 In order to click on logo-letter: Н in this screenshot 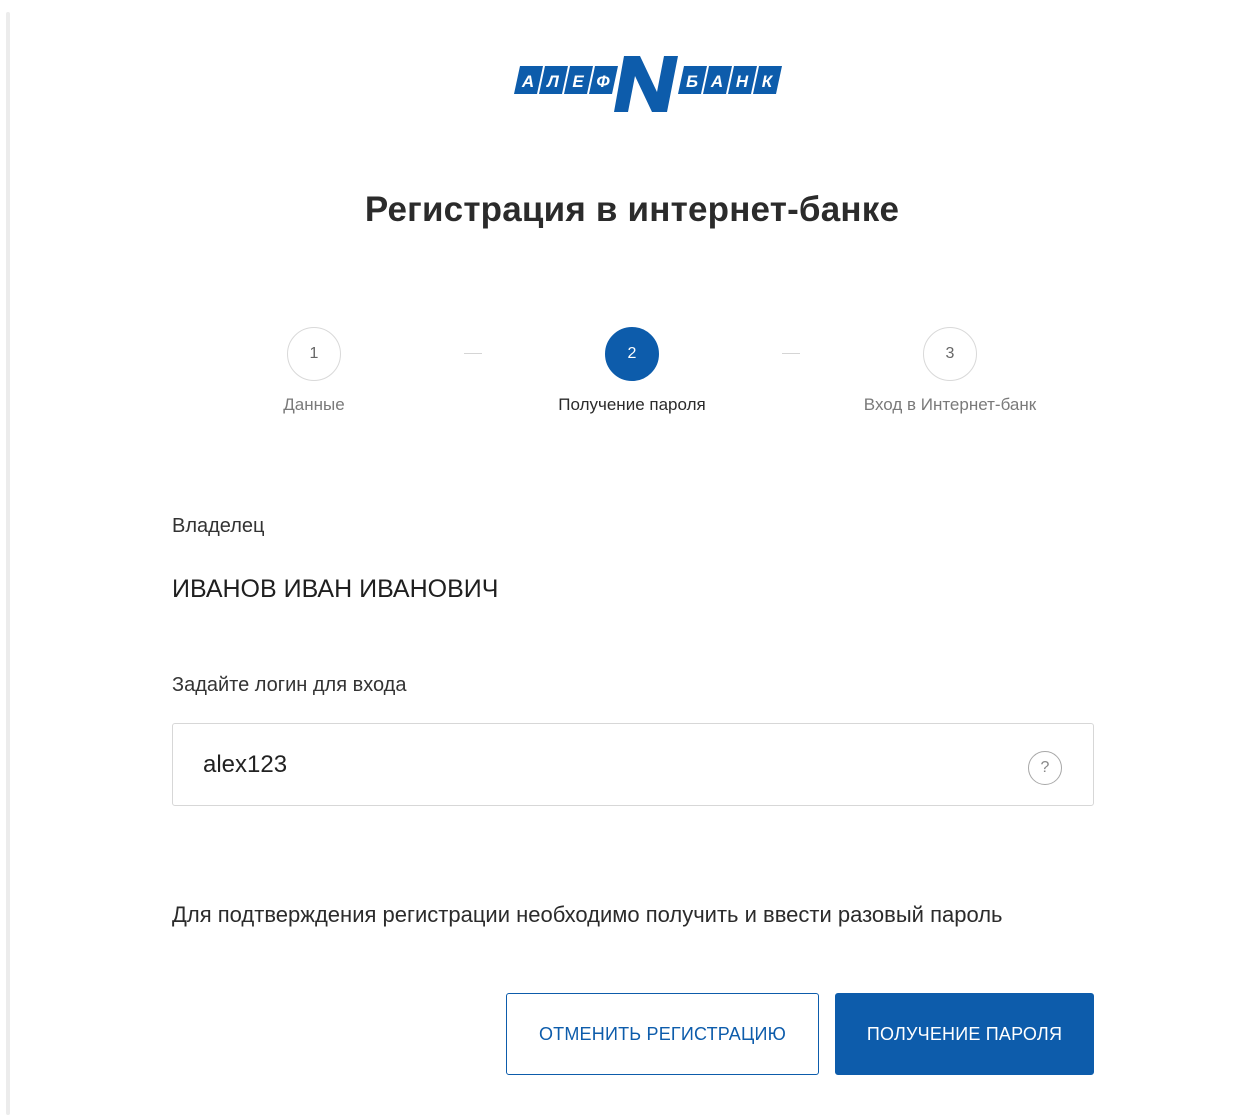, I will do `click(742, 81)`.